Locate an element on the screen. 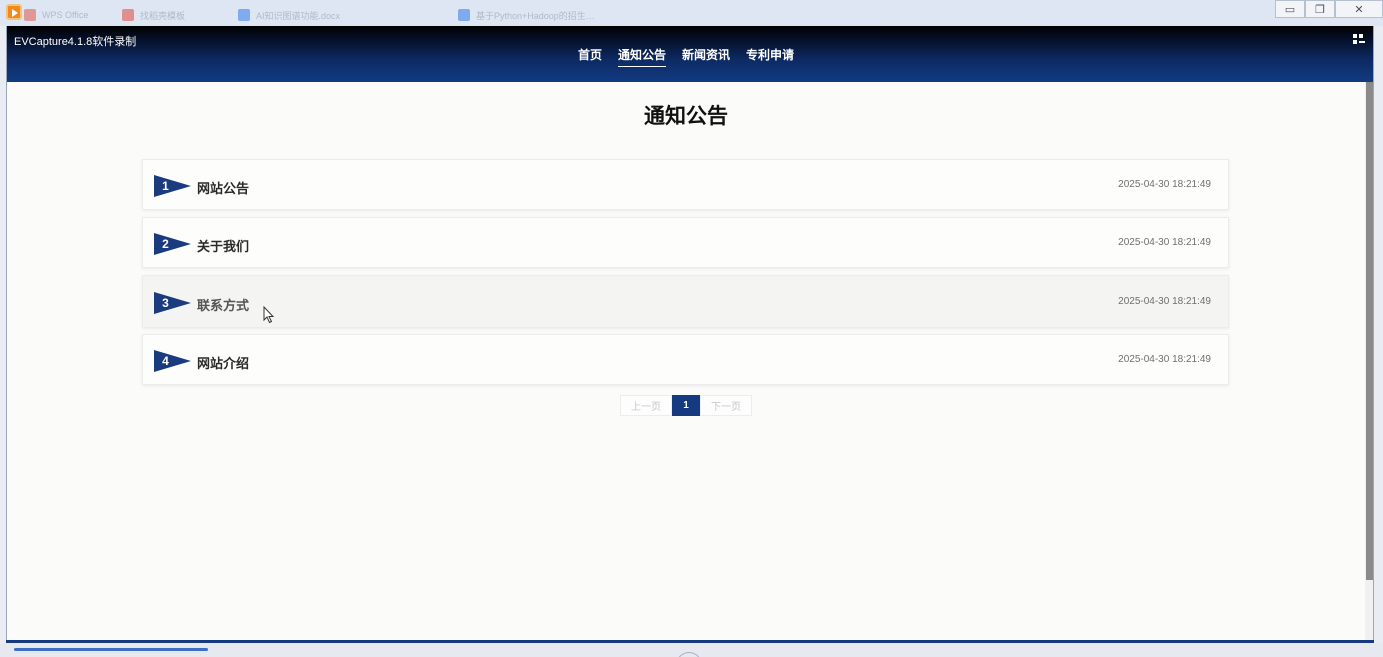 The width and height of the screenshot is (1383, 657). pennant-flag-icon: 1 is located at coordinates (172, 186).